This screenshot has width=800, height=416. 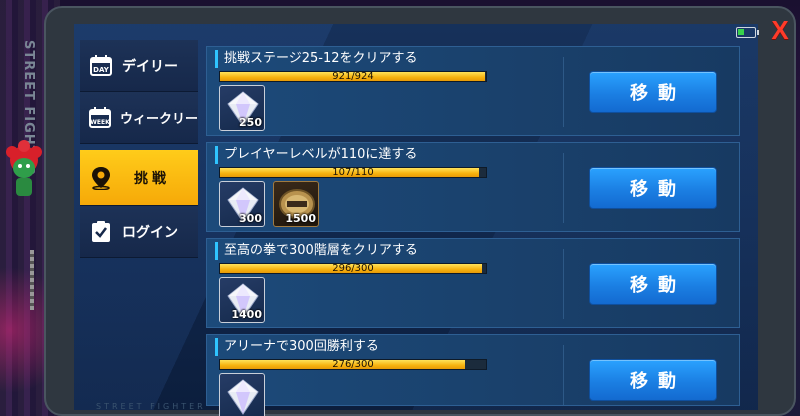 What do you see at coordinates (316, 251) in the screenshot?
I see `mission-title: 至高の拳で300階層をクリアする` at bounding box center [316, 251].